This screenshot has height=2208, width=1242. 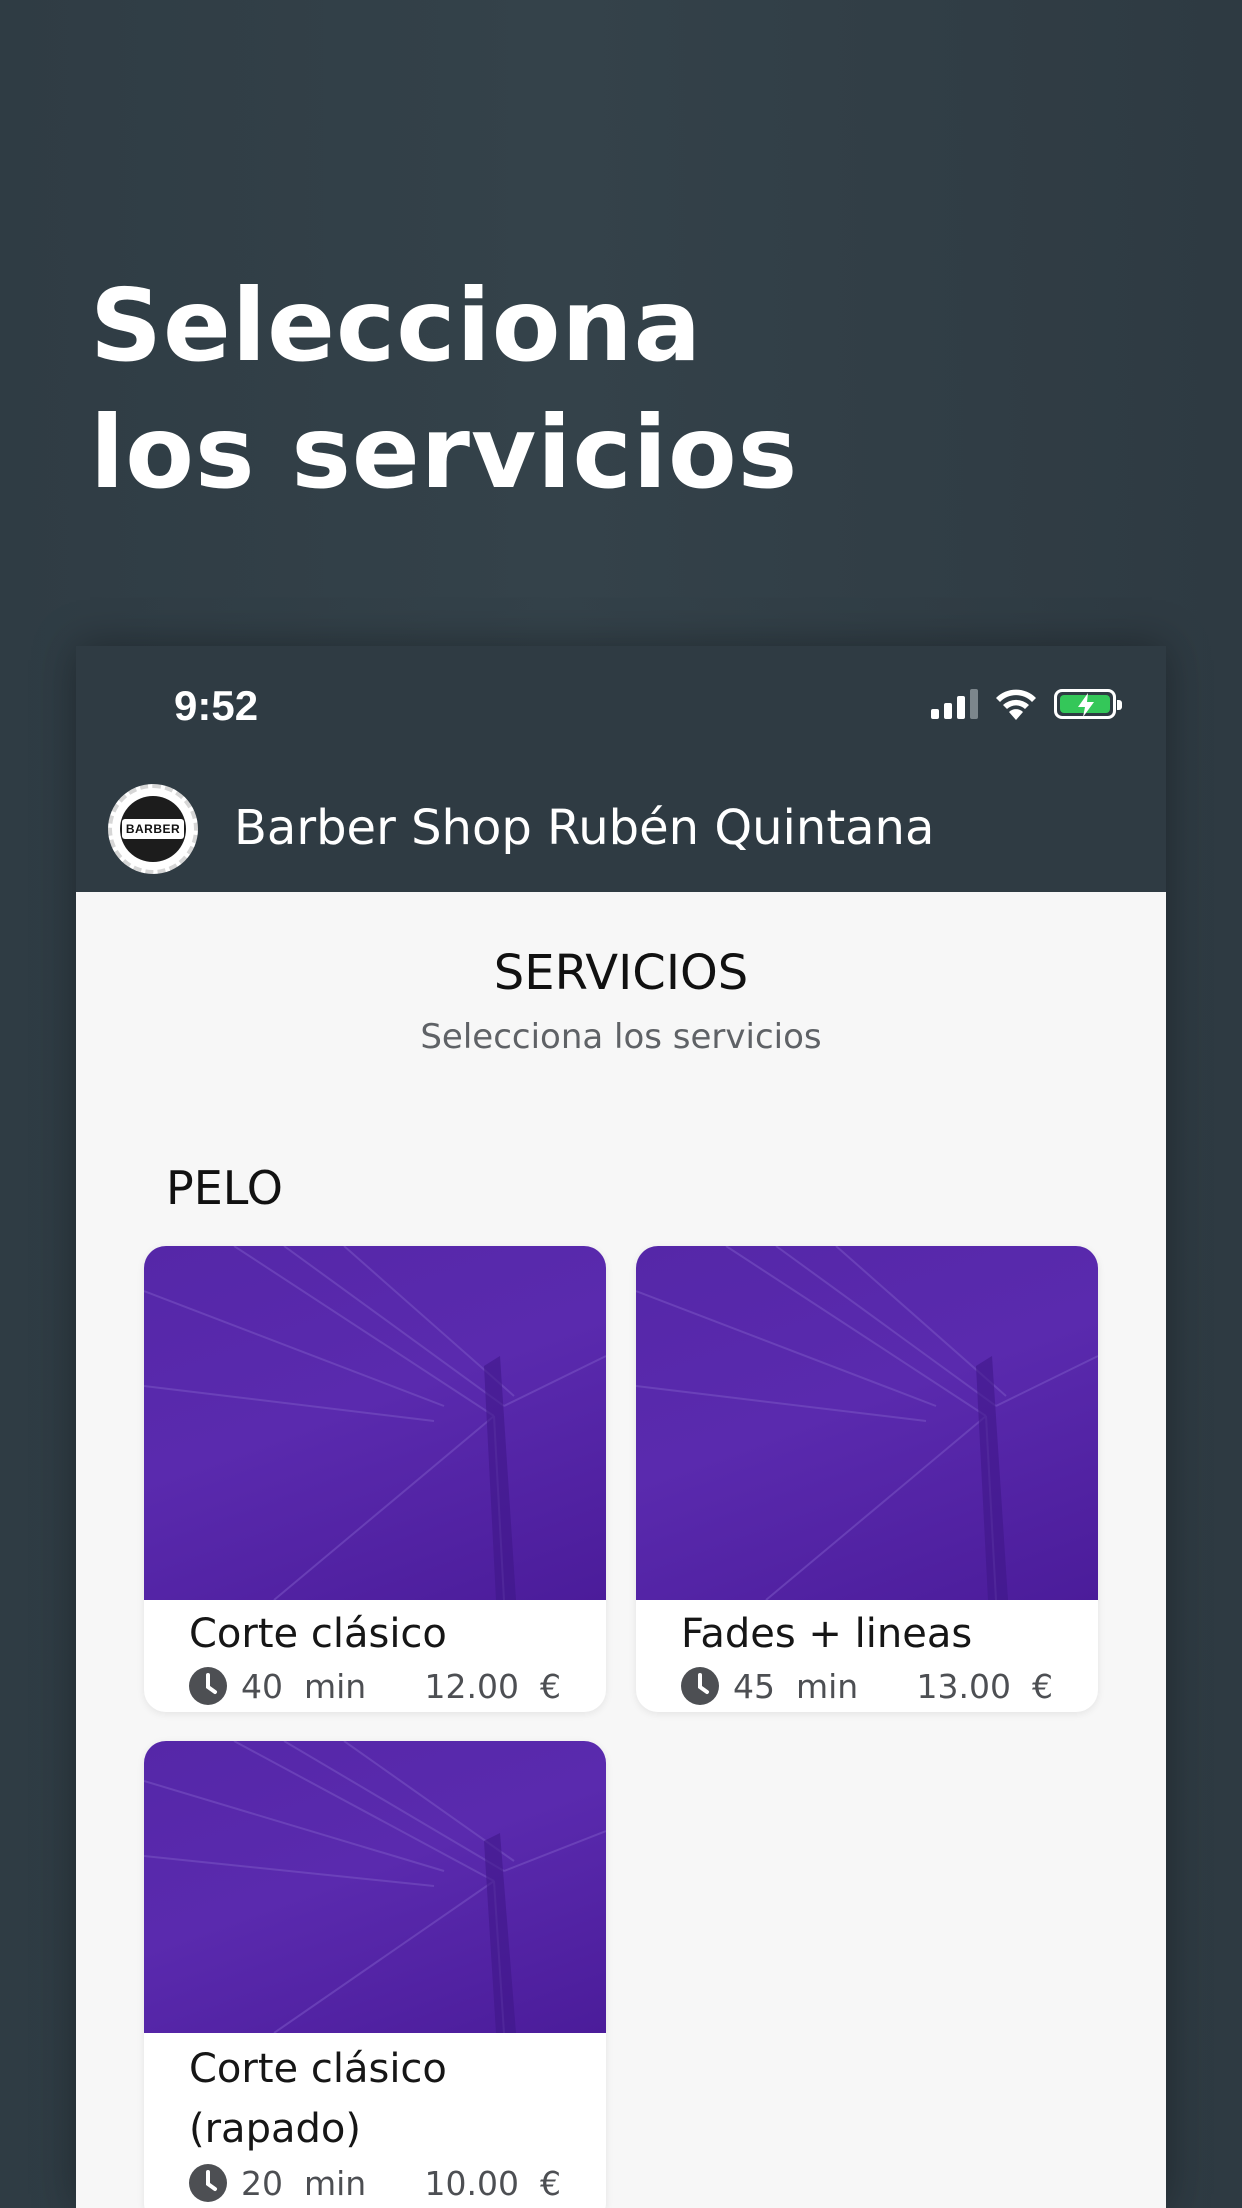 What do you see at coordinates (492, 1686) in the screenshot?
I see `service-price: 12.00 €` at bounding box center [492, 1686].